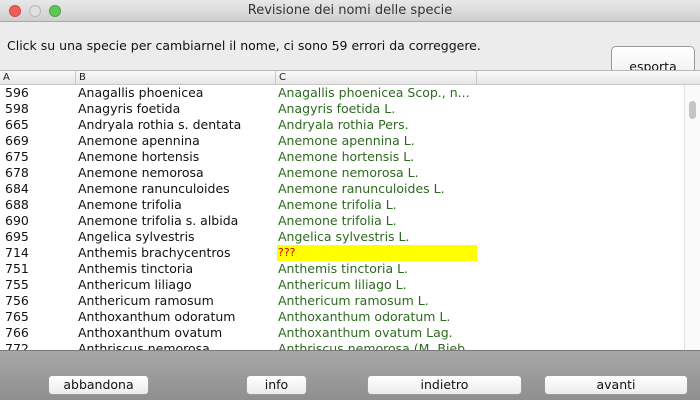 The image size is (700, 400). What do you see at coordinates (377, 125) in the screenshot?
I see `corrected-name-cell: Andryala rothia Pers.` at bounding box center [377, 125].